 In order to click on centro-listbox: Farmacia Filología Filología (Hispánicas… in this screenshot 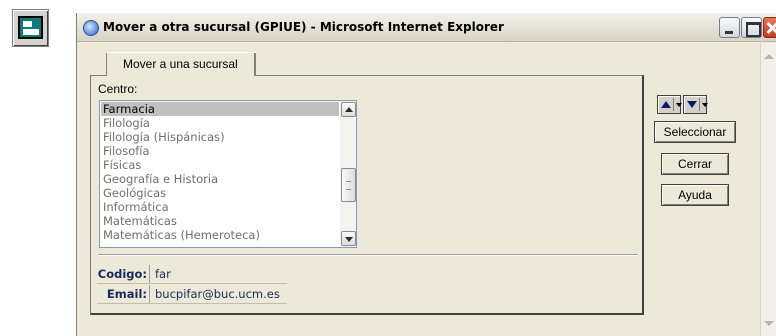, I will do `click(228, 174)`.